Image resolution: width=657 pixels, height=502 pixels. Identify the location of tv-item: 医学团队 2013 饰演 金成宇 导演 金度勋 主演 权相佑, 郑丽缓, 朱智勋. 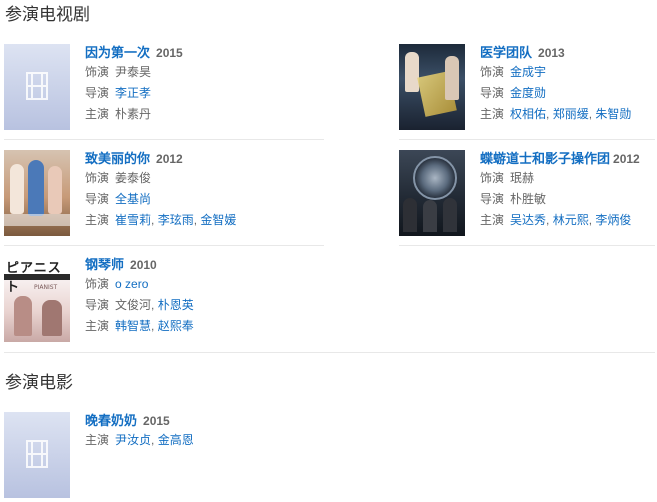
(526, 87).